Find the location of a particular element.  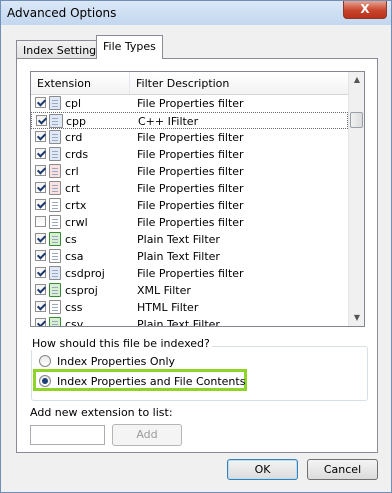

radio-button is located at coordinates (45, 361).